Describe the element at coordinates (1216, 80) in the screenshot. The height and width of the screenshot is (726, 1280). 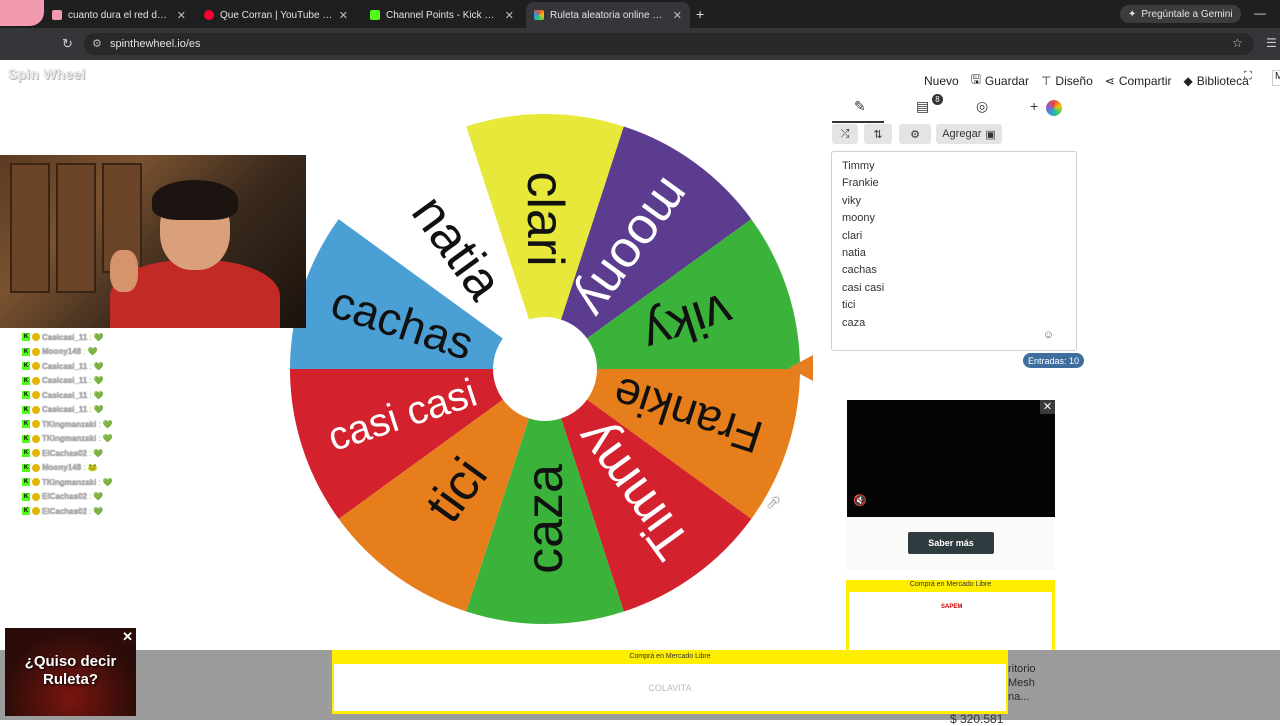
I see `library-button: ◆ Biblioteca` at that location.